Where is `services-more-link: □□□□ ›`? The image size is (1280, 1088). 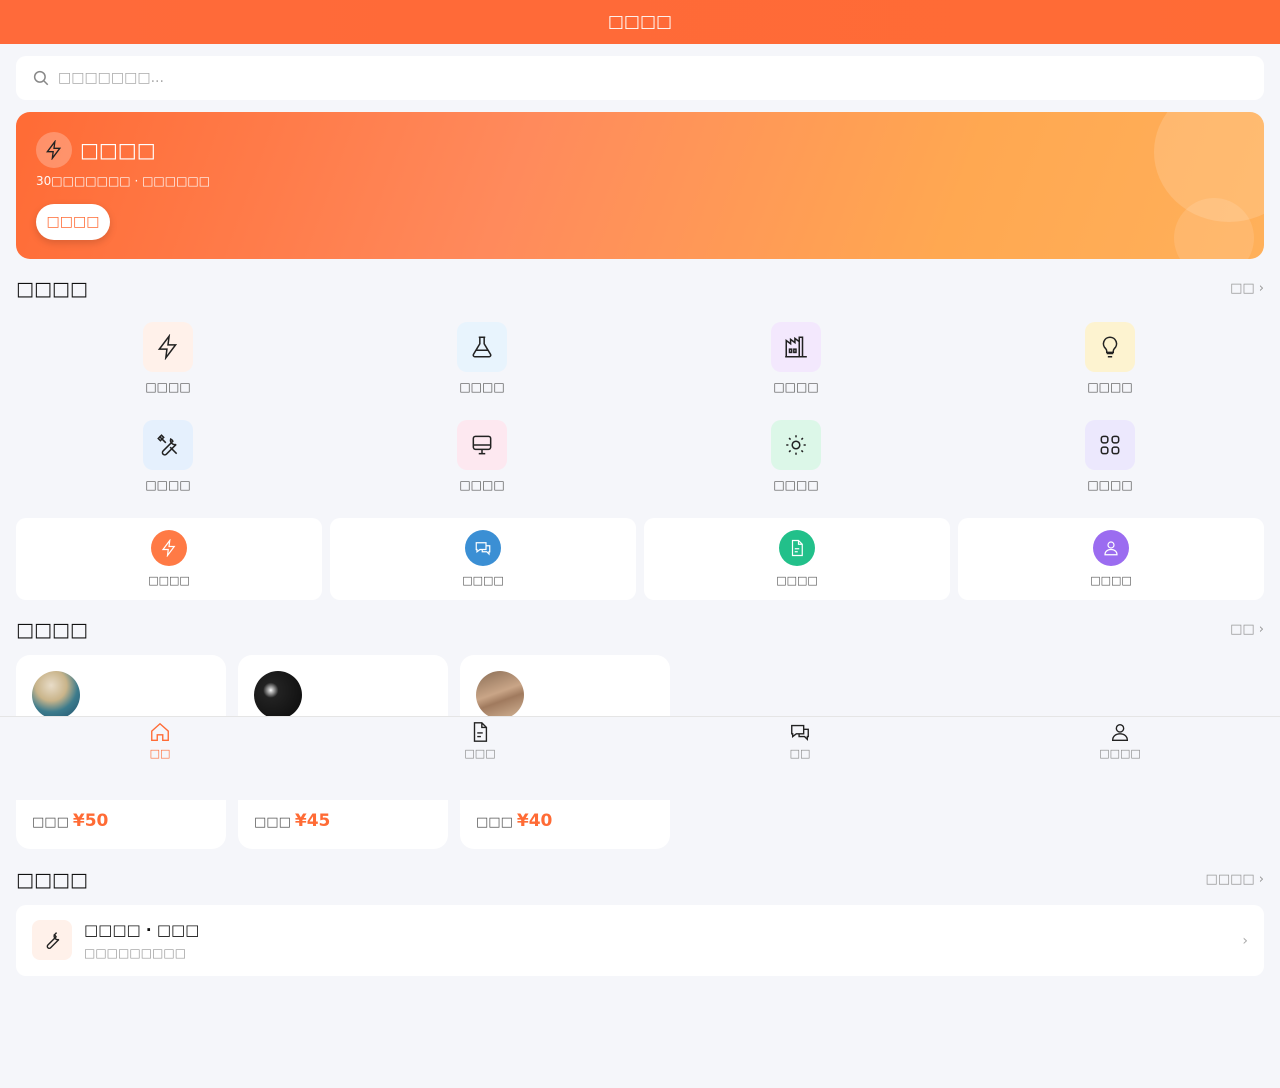 services-more-link: □□□□ › is located at coordinates (1235, 879).